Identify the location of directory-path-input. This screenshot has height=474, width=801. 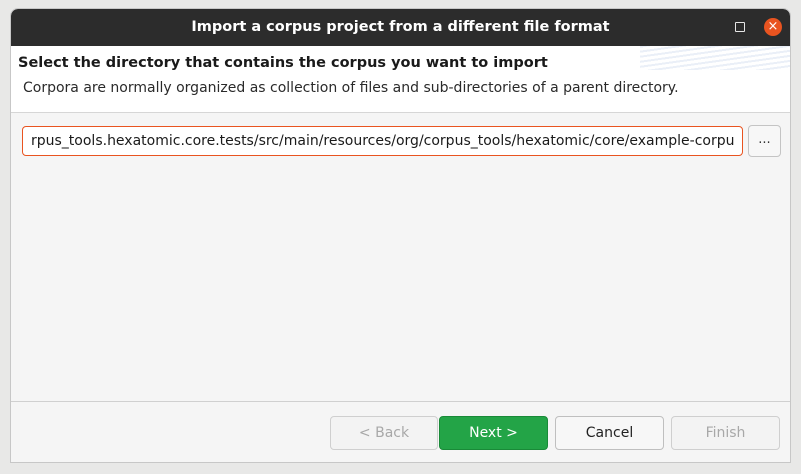
(382, 141).